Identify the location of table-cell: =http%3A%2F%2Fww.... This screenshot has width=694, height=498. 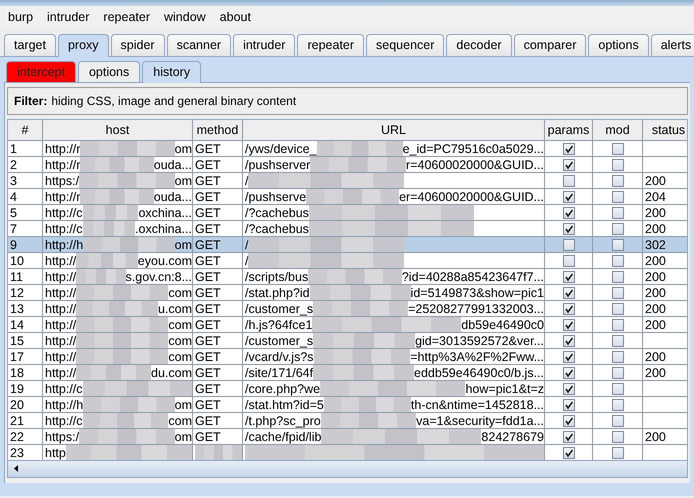
(477, 357).